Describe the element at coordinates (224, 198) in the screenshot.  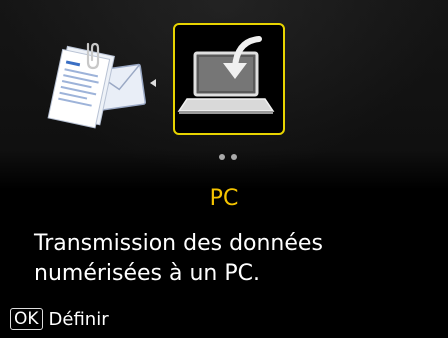
I see `option-title: PC` at that location.